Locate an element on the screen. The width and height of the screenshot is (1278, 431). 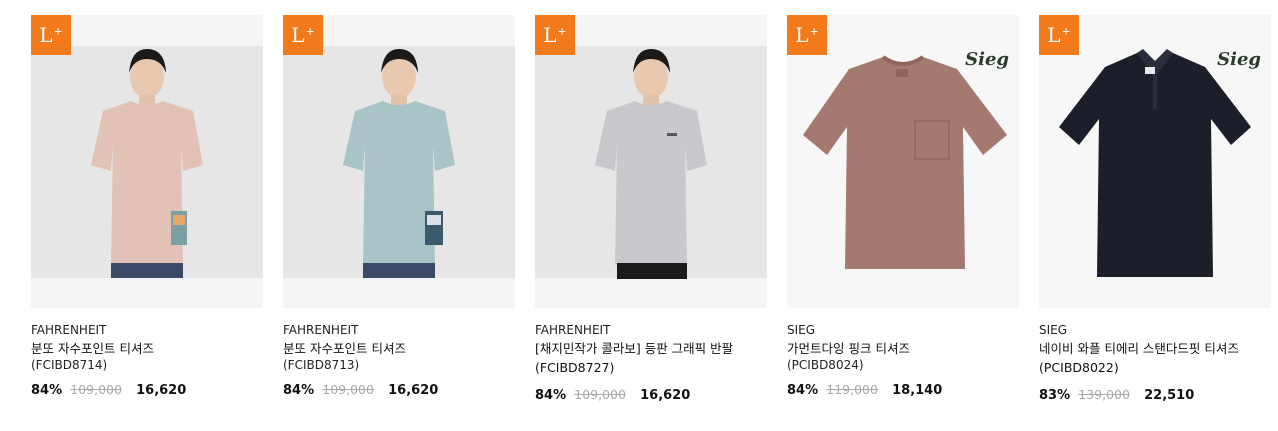
sale-price: 18,140 is located at coordinates (917, 390).